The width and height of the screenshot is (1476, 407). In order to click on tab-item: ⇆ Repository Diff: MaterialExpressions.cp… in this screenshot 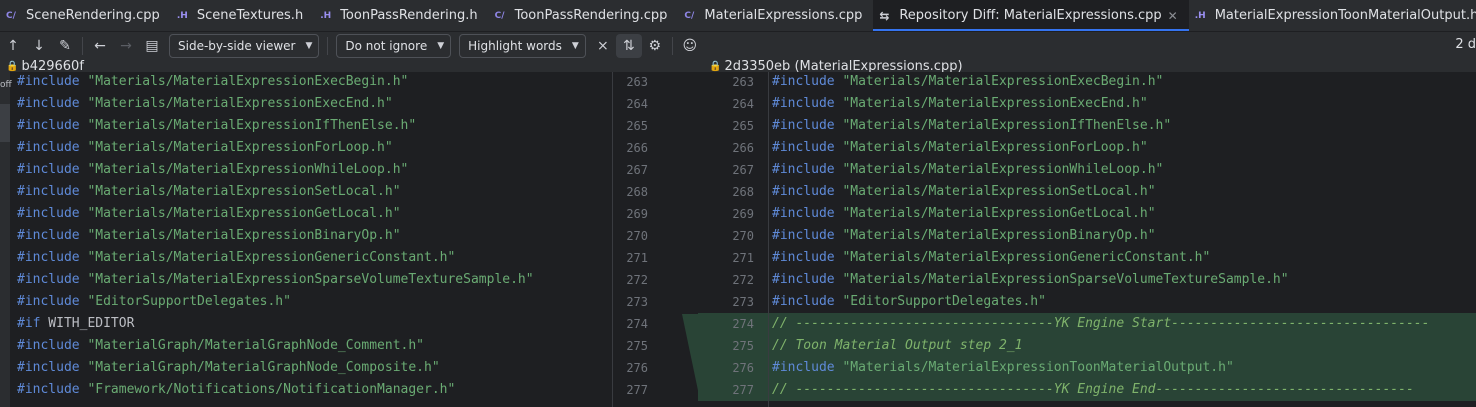, I will do `click(1031, 15)`.